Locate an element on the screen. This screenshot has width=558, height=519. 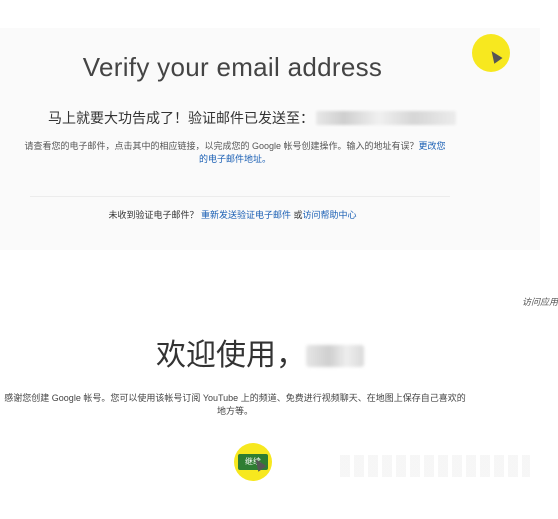
sent-message: 马上就要大功告成了！验证邮件已发送至： is located at coordinates (252, 118).